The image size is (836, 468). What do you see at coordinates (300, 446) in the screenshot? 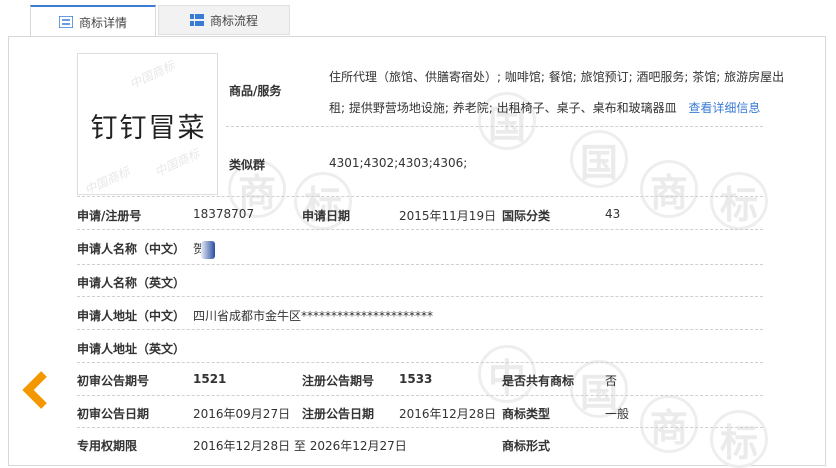
I see `valid-period-value: 2016年12月28日 至 2026年12月27日` at bounding box center [300, 446].